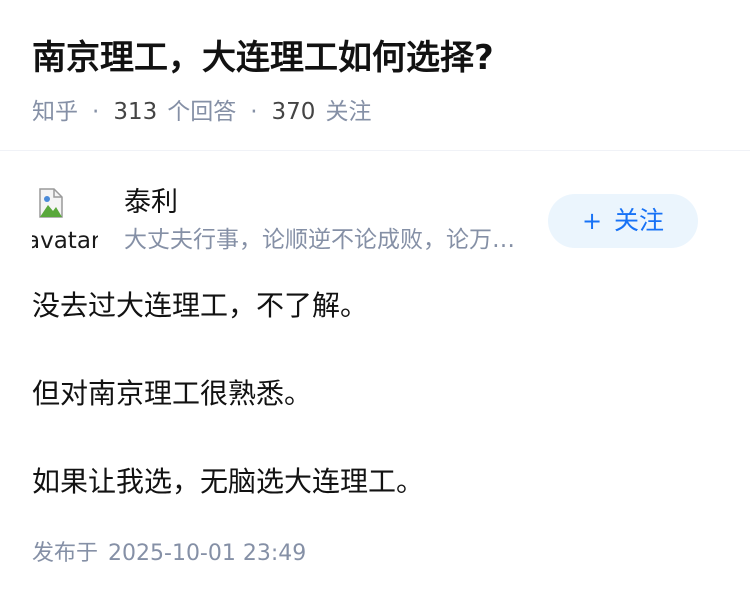  What do you see at coordinates (207, 553) in the screenshot?
I see `published-time: 2025-10-01 23:49` at bounding box center [207, 553].